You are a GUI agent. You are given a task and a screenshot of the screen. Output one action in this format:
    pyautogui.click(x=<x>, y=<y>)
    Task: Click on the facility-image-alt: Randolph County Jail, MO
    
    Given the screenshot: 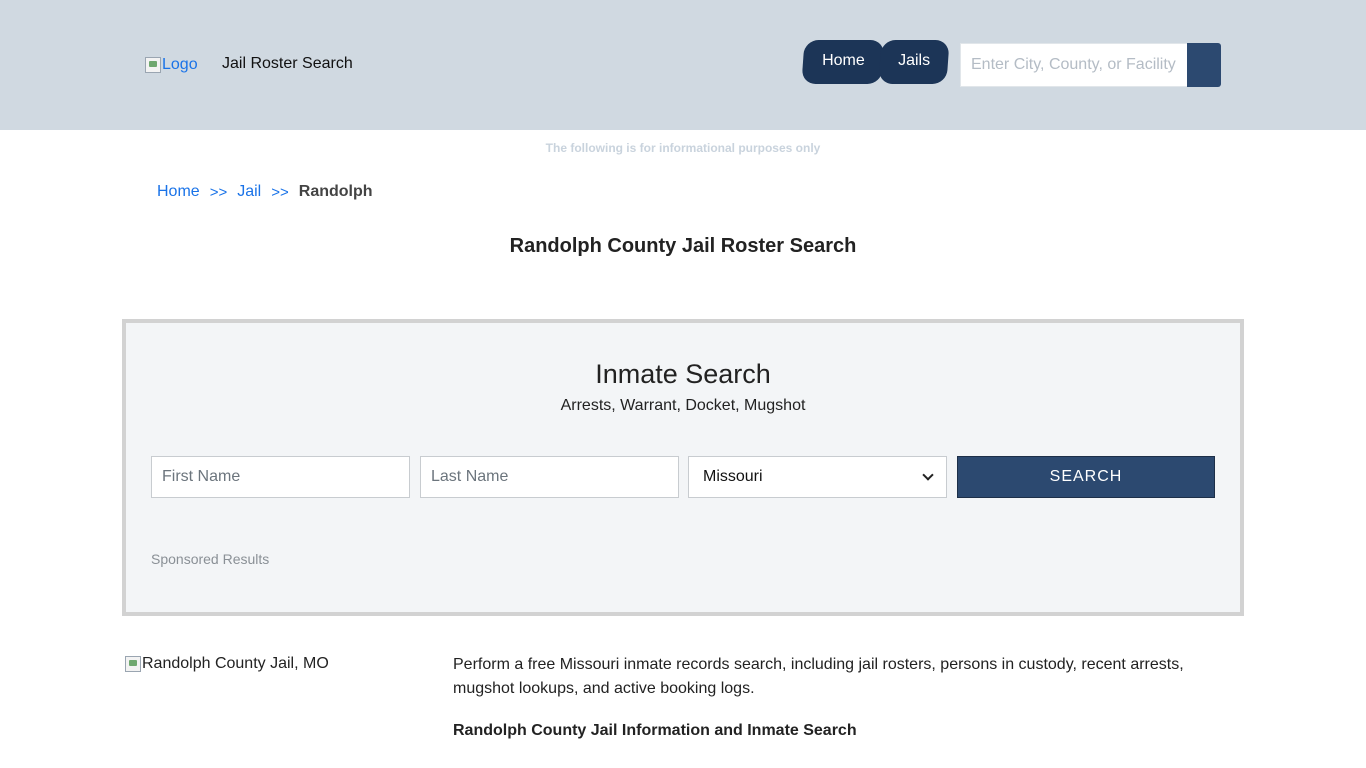 What is the action you would take?
    pyautogui.click(x=235, y=663)
    